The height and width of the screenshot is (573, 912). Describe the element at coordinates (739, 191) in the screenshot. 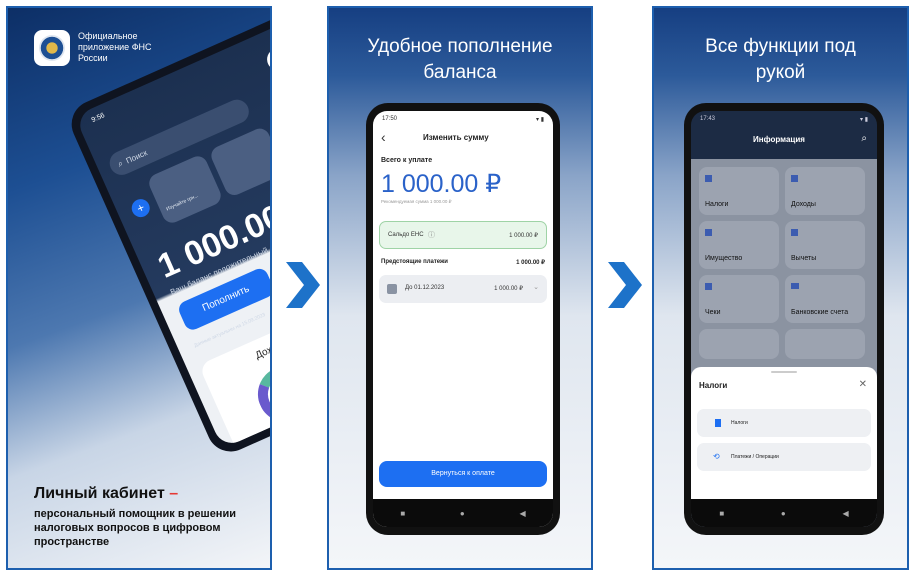

I see `tile-nalogi: Налоги` at that location.